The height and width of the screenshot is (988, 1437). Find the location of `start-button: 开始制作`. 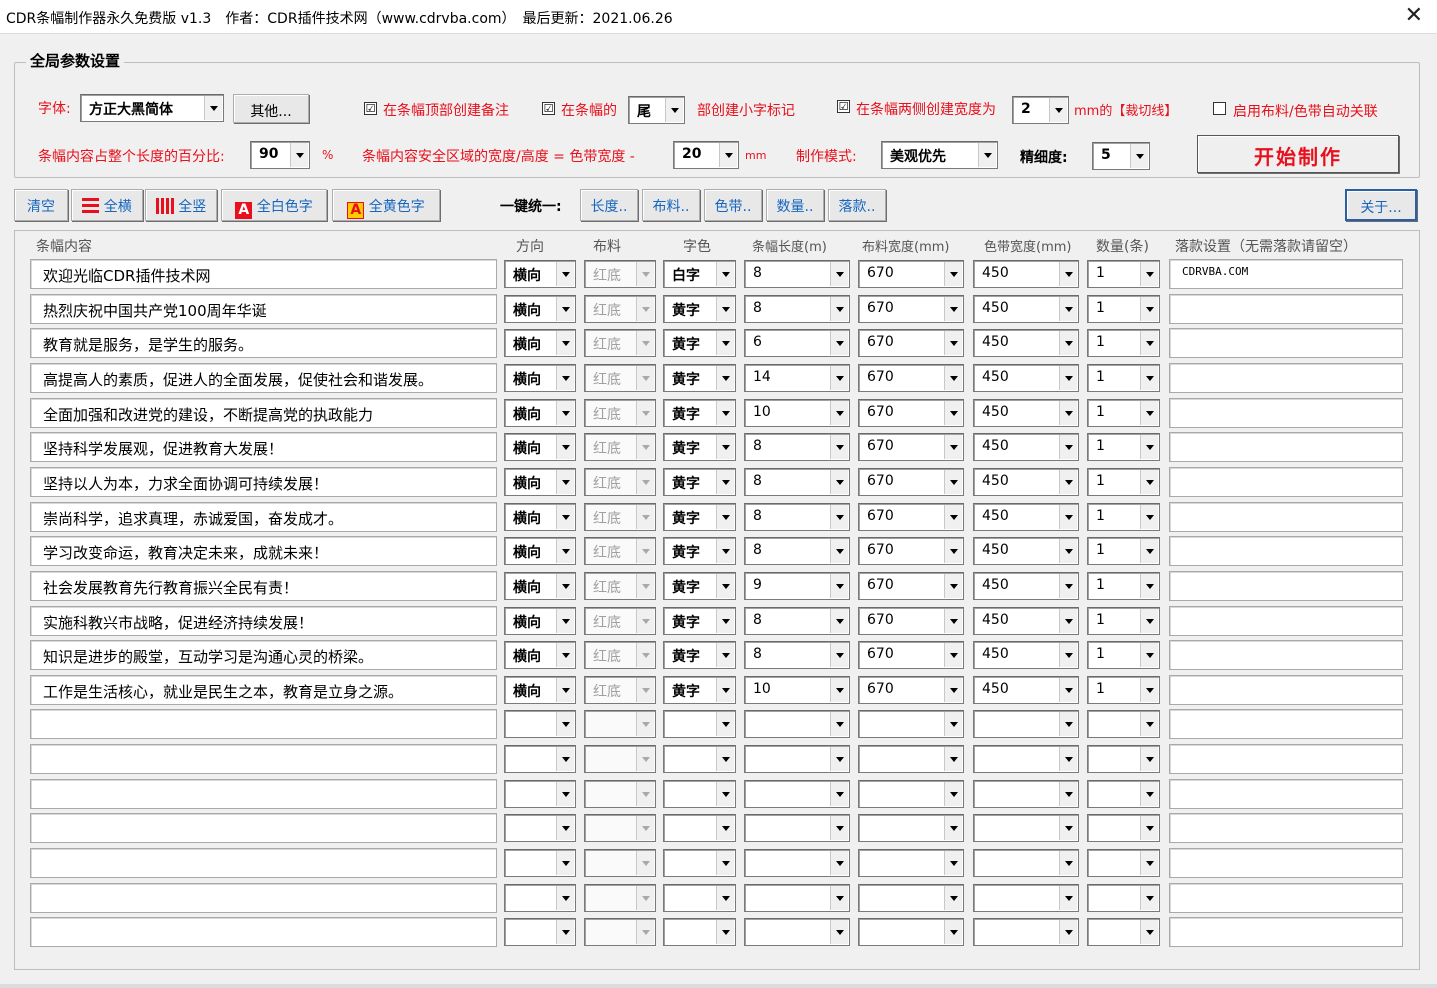

start-button: 开始制作 is located at coordinates (1298, 154).